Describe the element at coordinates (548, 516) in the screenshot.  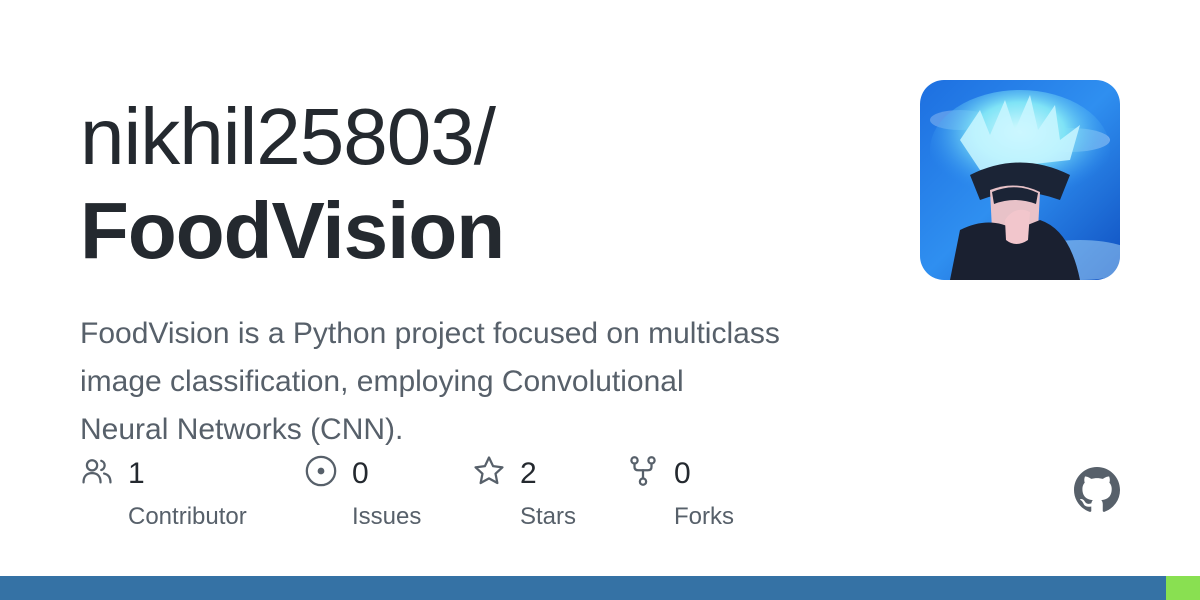
I see `stars-label: Stars` at that location.